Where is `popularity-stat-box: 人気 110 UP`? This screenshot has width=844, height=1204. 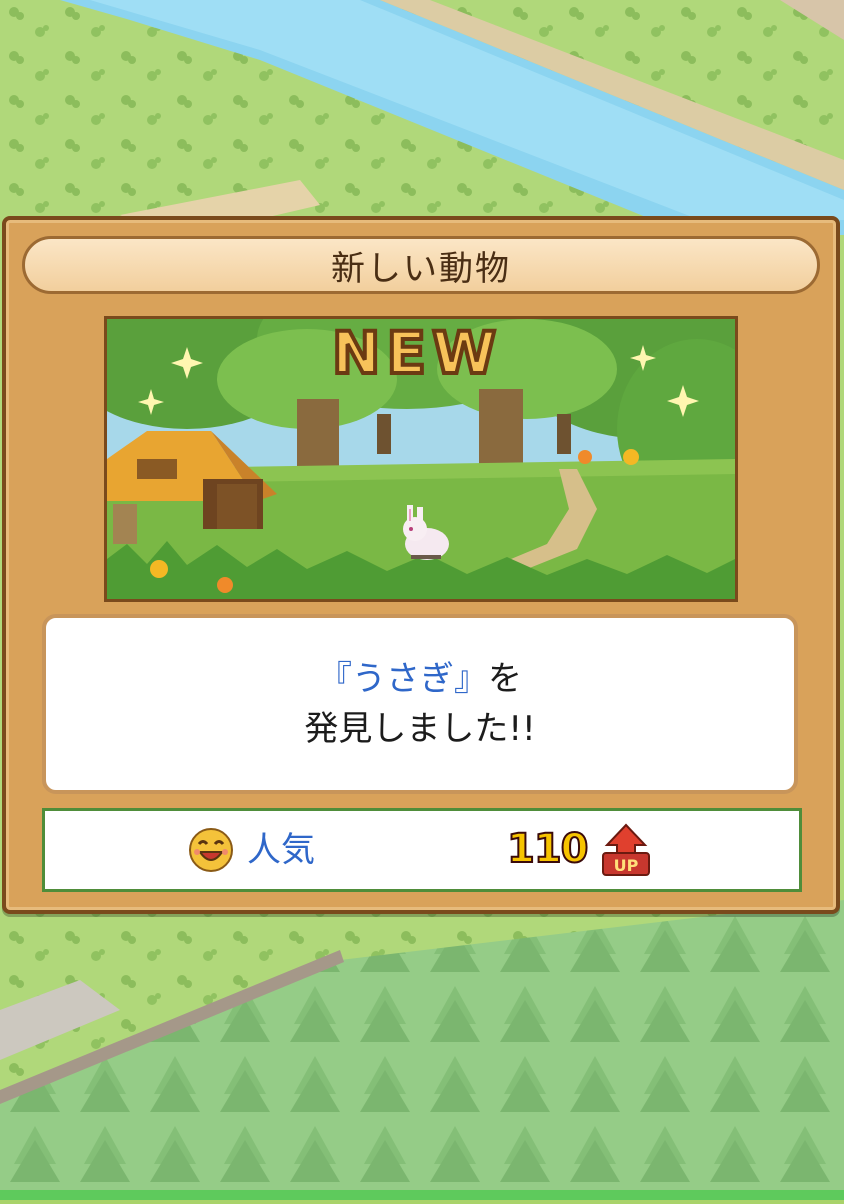 popularity-stat-box: 人気 110 UP is located at coordinates (422, 850).